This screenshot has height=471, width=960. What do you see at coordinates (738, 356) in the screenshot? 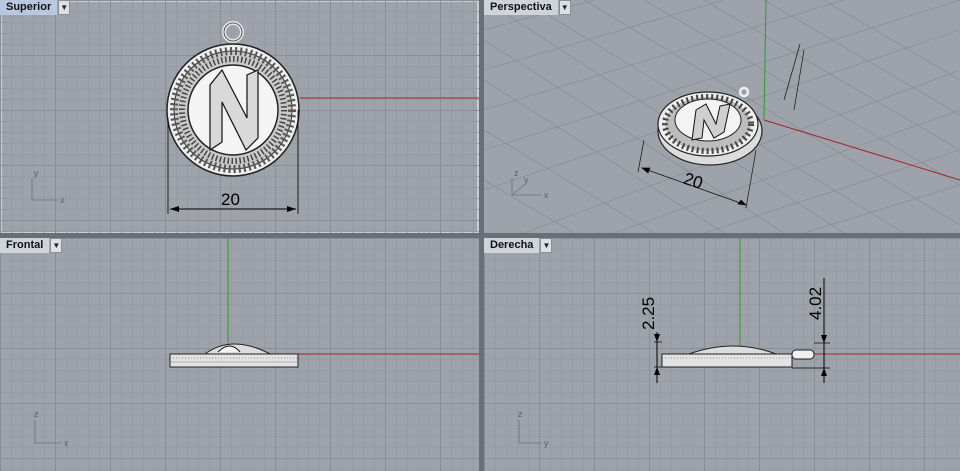
I see `pendant-right` at bounding box center [738, 356].